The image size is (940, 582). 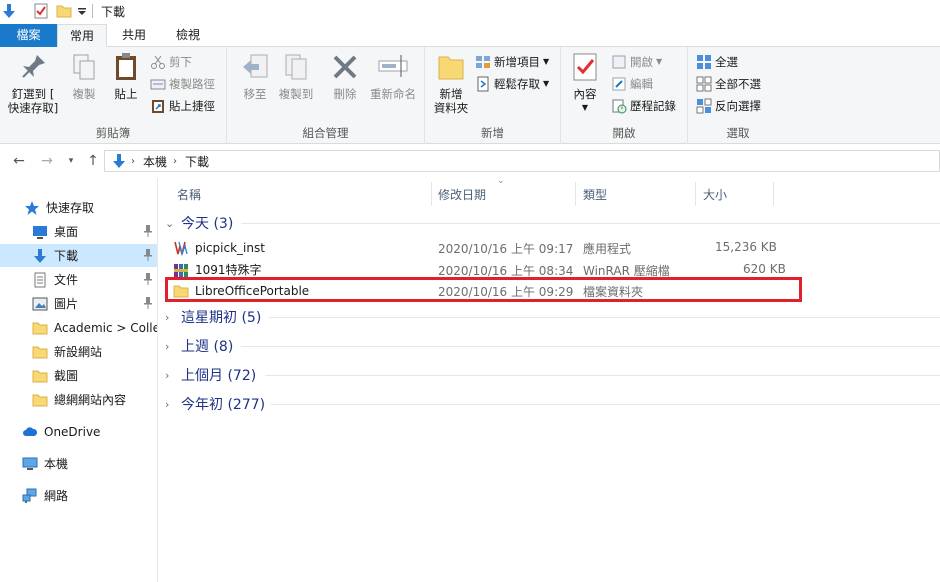 What do you see at coordinates (210, 375) in the screenshot?
I see `group-header-last-month: › 上個月 (72)` at bounding box center [210, 375].